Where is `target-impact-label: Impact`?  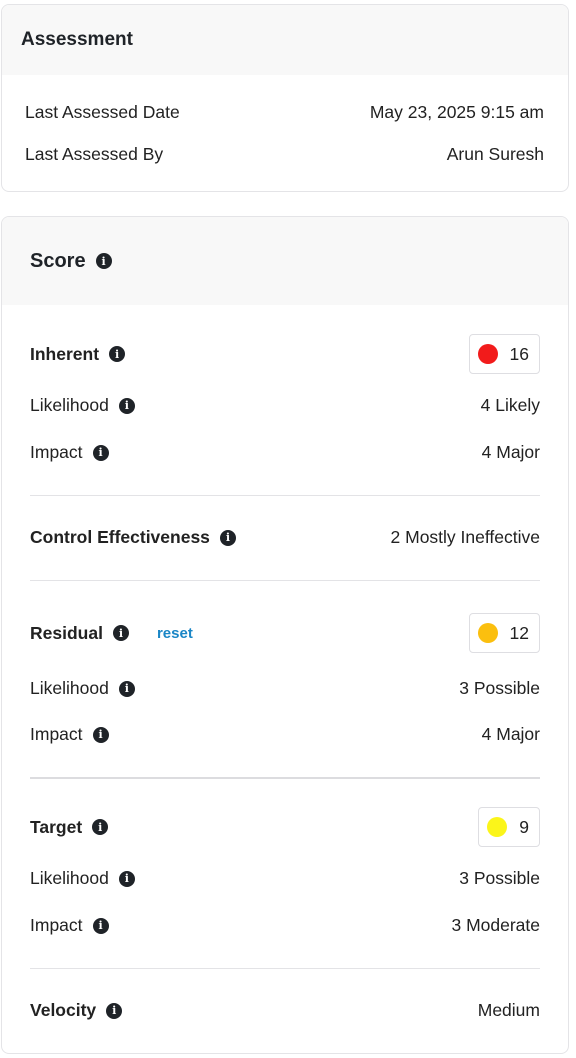
target-impact-label: Impact is located at coordinates (56, 925).